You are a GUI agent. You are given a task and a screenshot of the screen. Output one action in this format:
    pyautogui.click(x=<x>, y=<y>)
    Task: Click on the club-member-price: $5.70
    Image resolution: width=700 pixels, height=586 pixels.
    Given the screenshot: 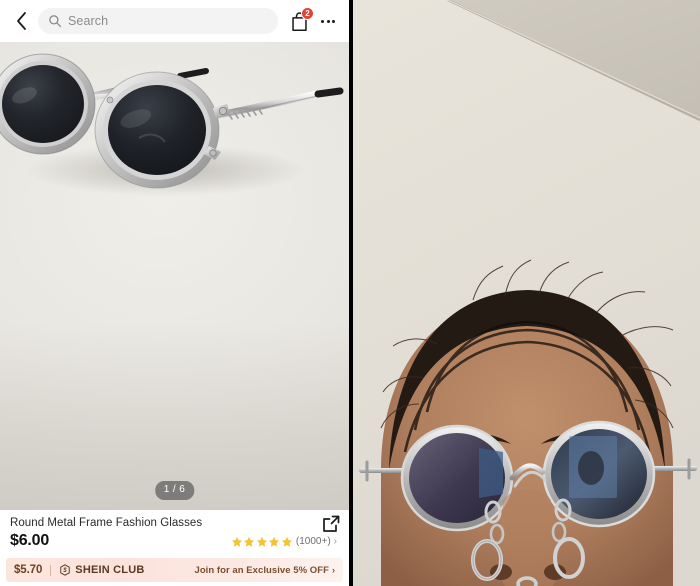 What is the action you would take?
    pyautogui.click(x=28, y=570)
    